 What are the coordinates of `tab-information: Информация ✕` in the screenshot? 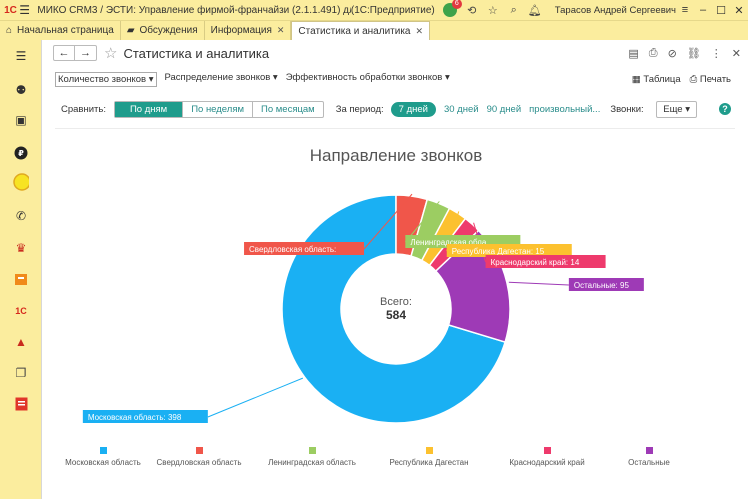 It's located at (248, 30).